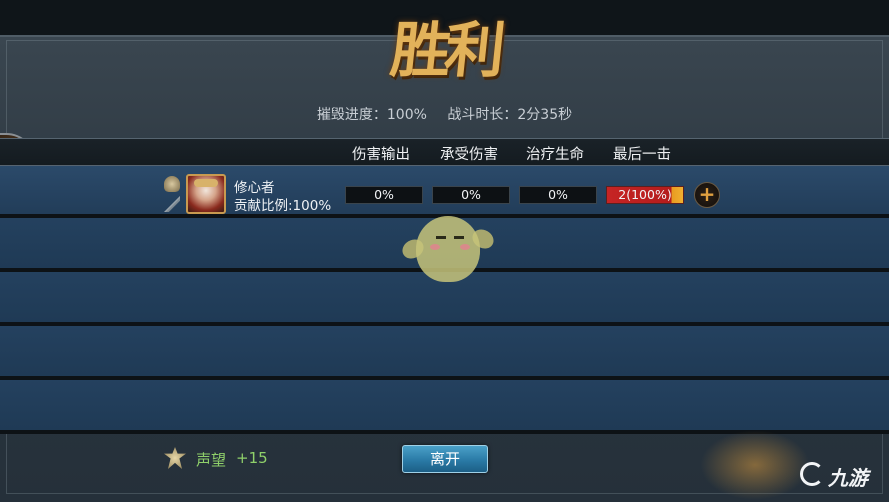 The image size is (889, 502). I want to click on column-healing: 治疗生命, so click(555, 155).